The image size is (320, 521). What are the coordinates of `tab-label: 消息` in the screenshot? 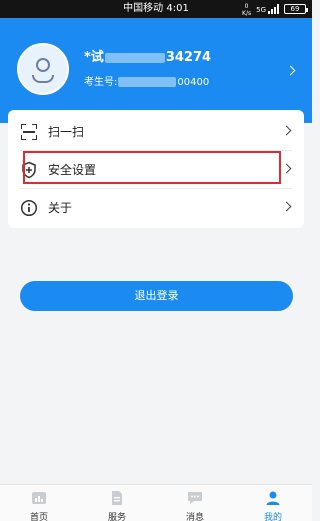 It's located at (194, 517).